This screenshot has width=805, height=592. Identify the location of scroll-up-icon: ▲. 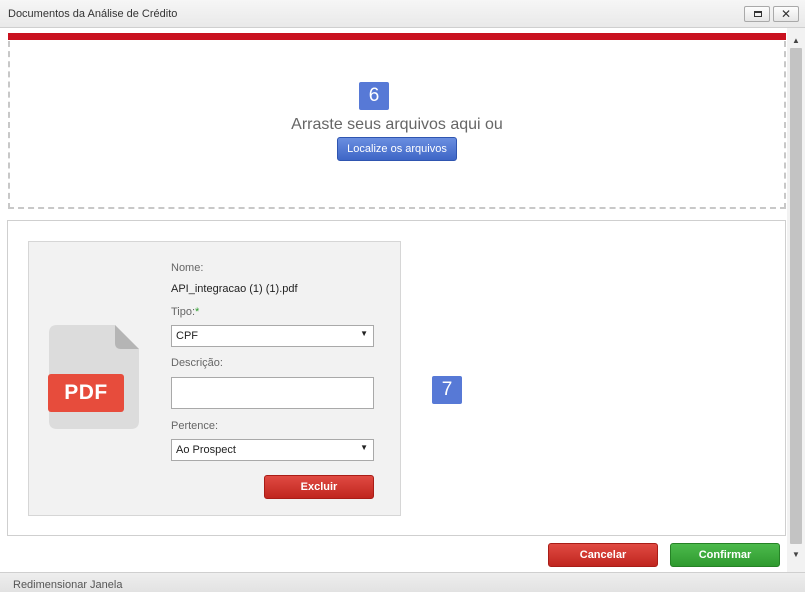
(796, 41).